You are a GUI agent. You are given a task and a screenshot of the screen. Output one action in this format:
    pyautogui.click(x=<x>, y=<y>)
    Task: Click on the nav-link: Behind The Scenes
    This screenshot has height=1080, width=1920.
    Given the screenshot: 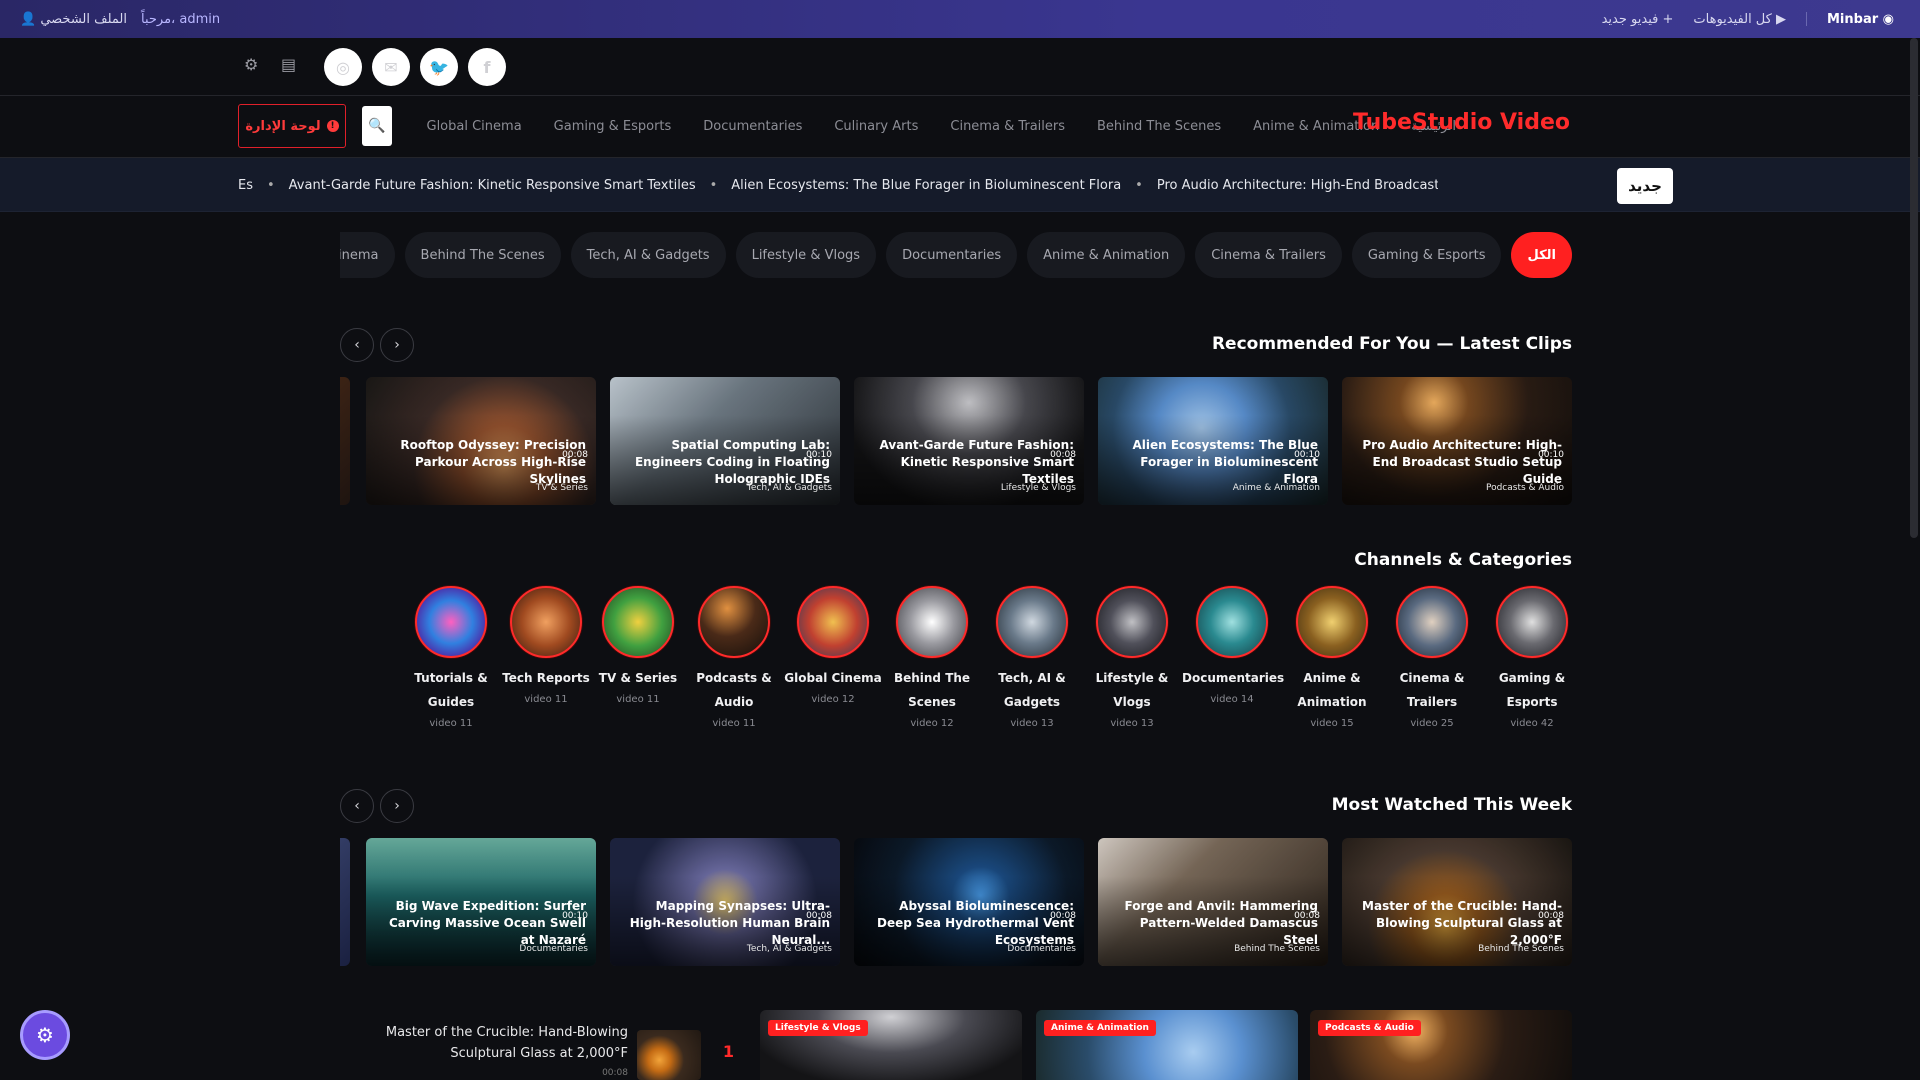 What is the action you would take?
    pyautogui.click(x=1159, y=126)
    